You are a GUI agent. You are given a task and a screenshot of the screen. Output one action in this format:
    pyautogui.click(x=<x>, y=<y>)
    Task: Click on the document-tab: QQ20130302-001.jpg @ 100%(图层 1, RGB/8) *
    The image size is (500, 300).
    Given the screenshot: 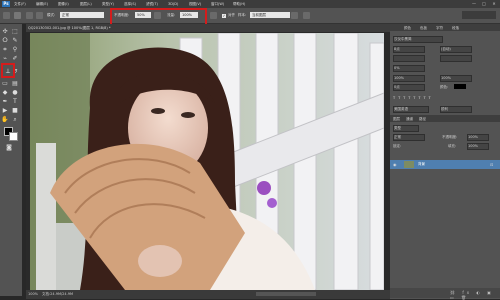 What is the action you would take?
    pyautogui.click(x=69, y=28)
    